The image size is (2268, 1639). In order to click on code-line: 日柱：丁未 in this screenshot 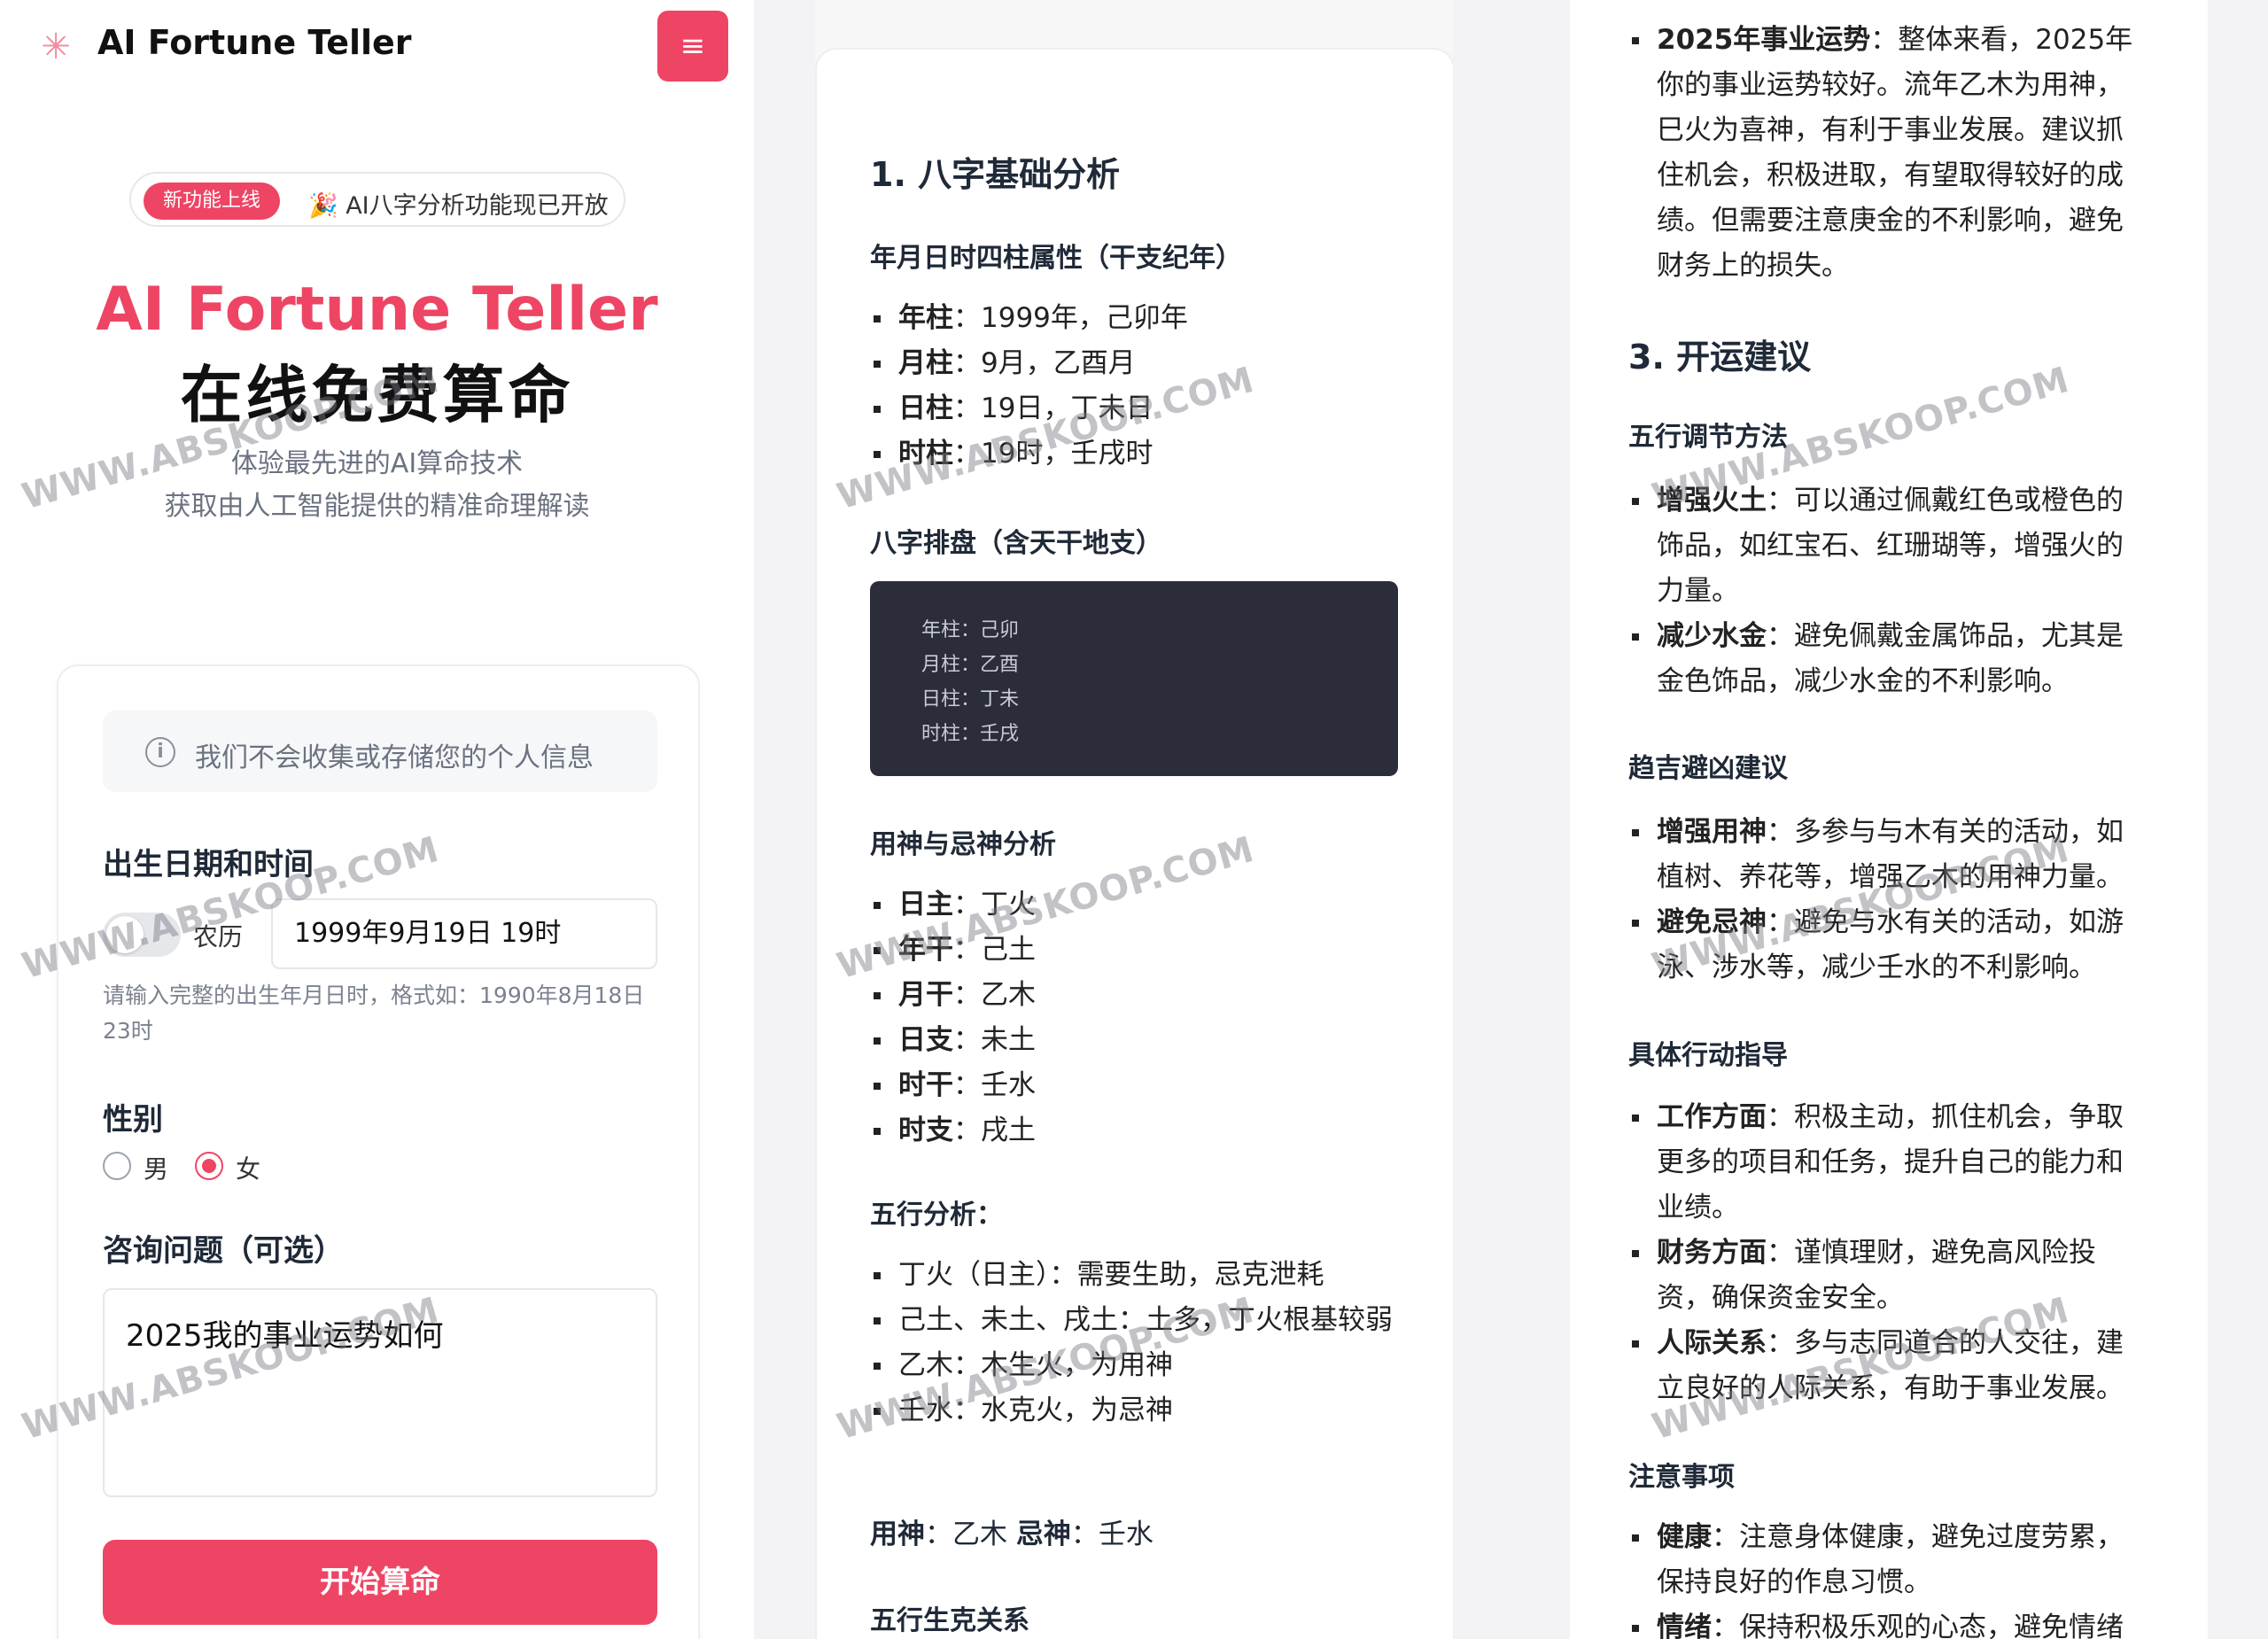, I will do `click(971, 699)`.